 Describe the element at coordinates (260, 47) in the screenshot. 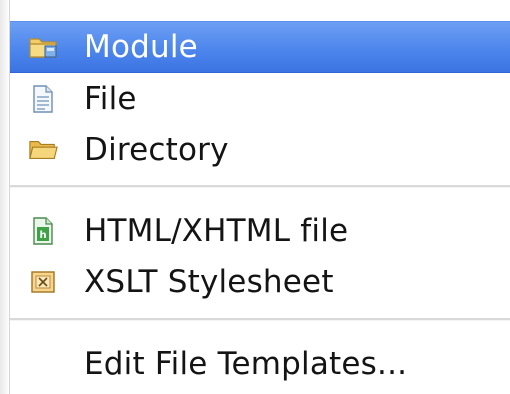

I see `menu-item-module: Module` at that location.